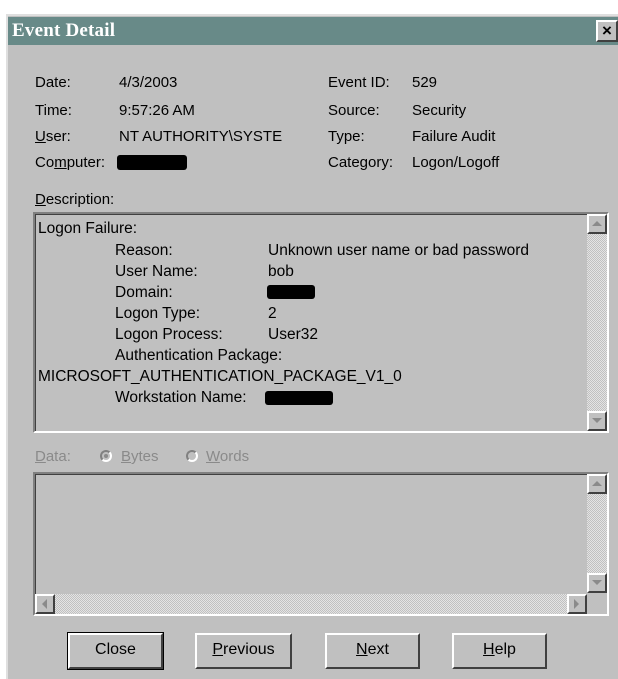  What do you see at coordinates (597, 322) in the screenshot?
I see `description-vertical-scrollbar` at bounding box center [597, 322].